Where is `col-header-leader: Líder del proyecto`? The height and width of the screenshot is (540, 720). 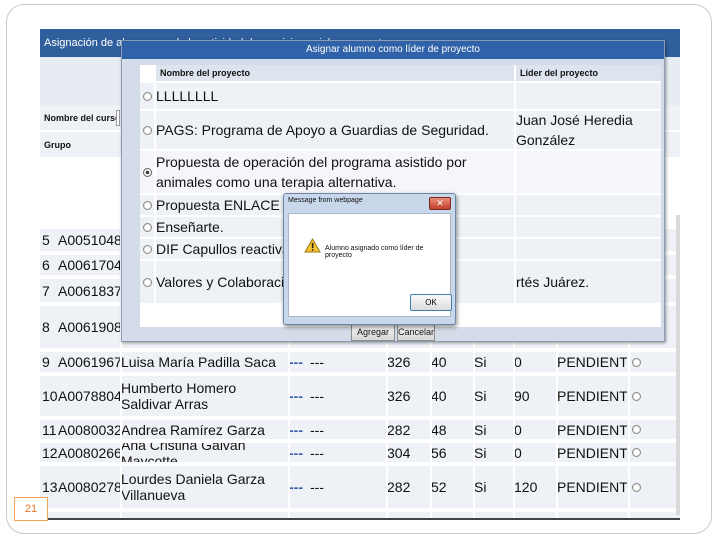 col-header-leader: Líder del proyecto is located at coordinates (588, 73).